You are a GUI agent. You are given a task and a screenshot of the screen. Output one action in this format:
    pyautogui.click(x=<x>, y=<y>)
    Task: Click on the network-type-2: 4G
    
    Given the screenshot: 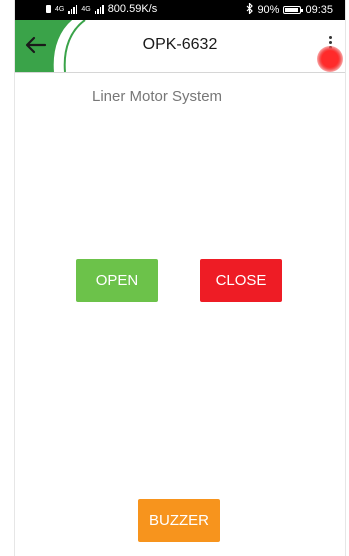 What is the action you would take?
    pyautogui.click(x=86, y=9)
    